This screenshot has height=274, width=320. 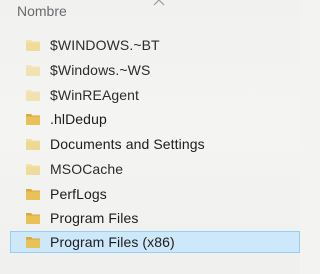 I want to click on item-name: Program Files (x86), so click(x=112, y=242).